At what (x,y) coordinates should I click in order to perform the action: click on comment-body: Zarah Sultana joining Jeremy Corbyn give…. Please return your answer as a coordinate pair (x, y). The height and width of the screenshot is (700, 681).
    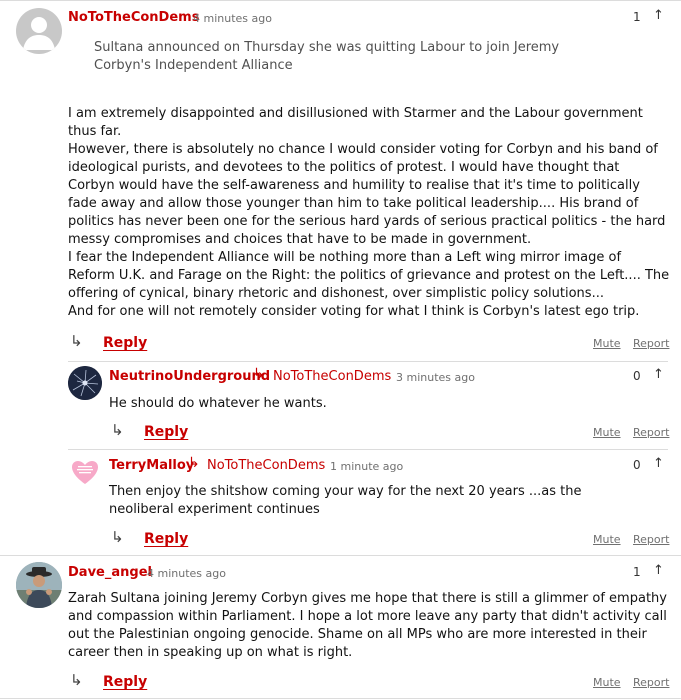
    Looking at the image, I should click on (367, 625).